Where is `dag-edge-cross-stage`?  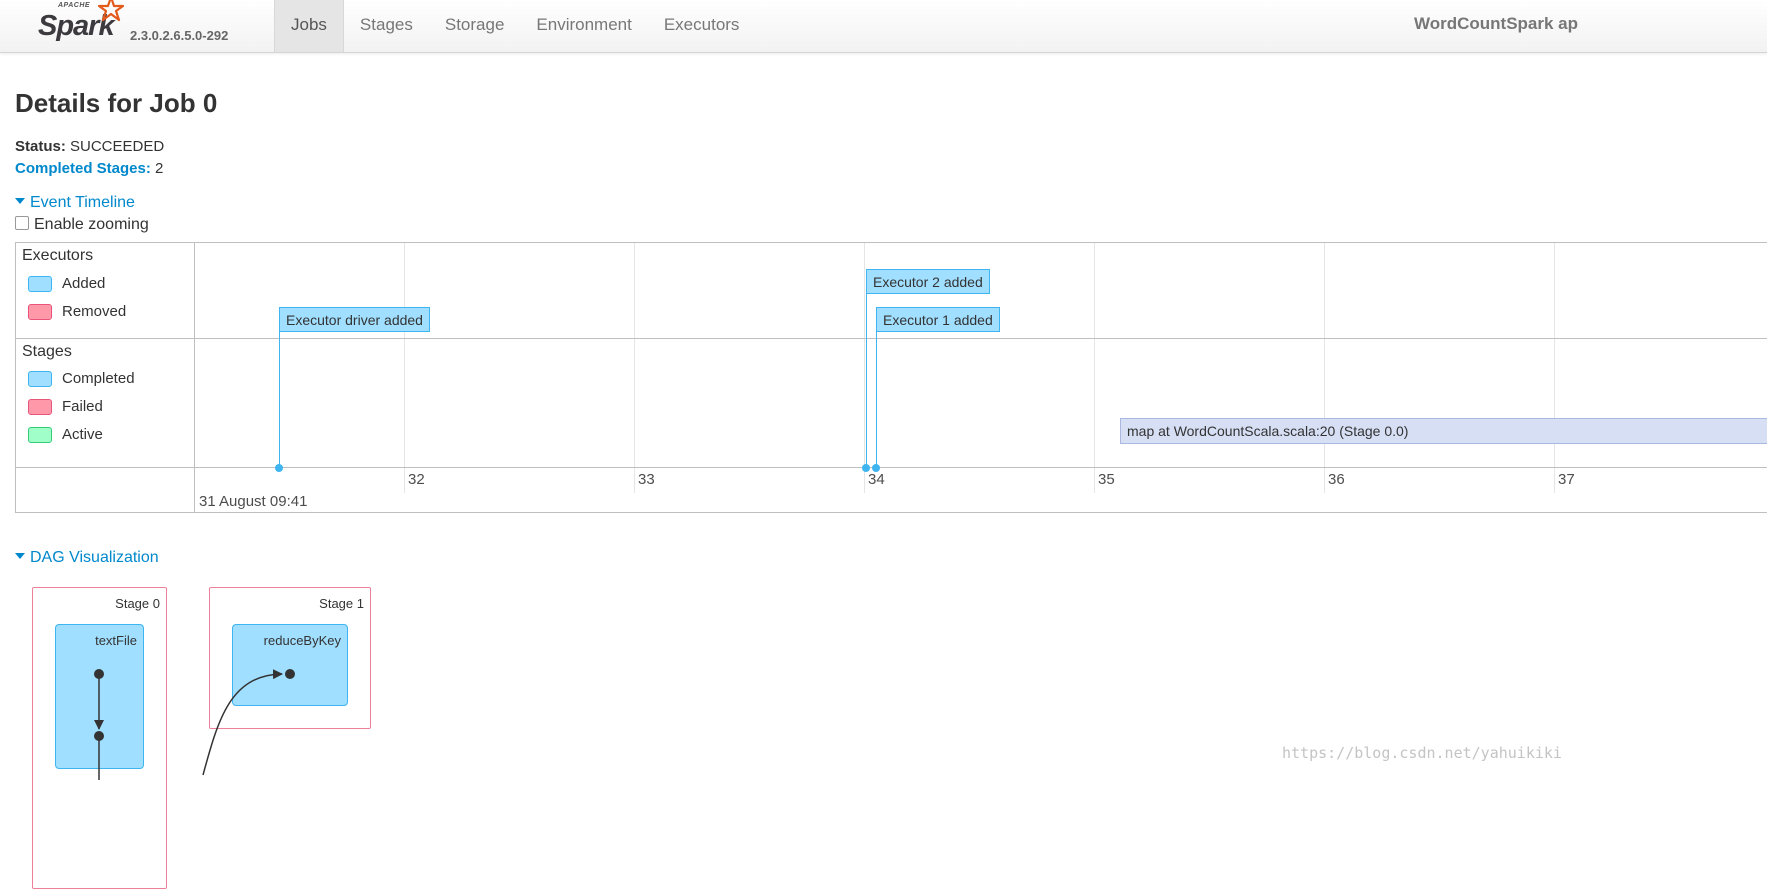 dag-edge-cross-stage is located at coordinates (242, 722).